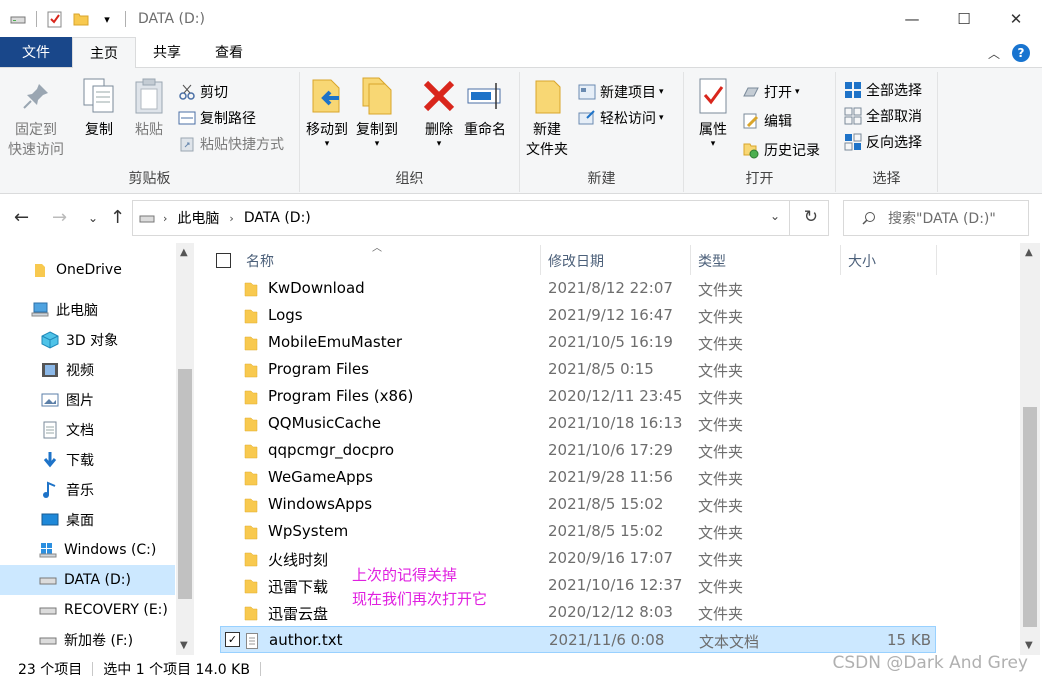 This screenshot has height=683, width=1042. I want to click on file-row: ✓ author.txt 2021/11/6 0:08 文本文档 15 KB, so click(578, 639).